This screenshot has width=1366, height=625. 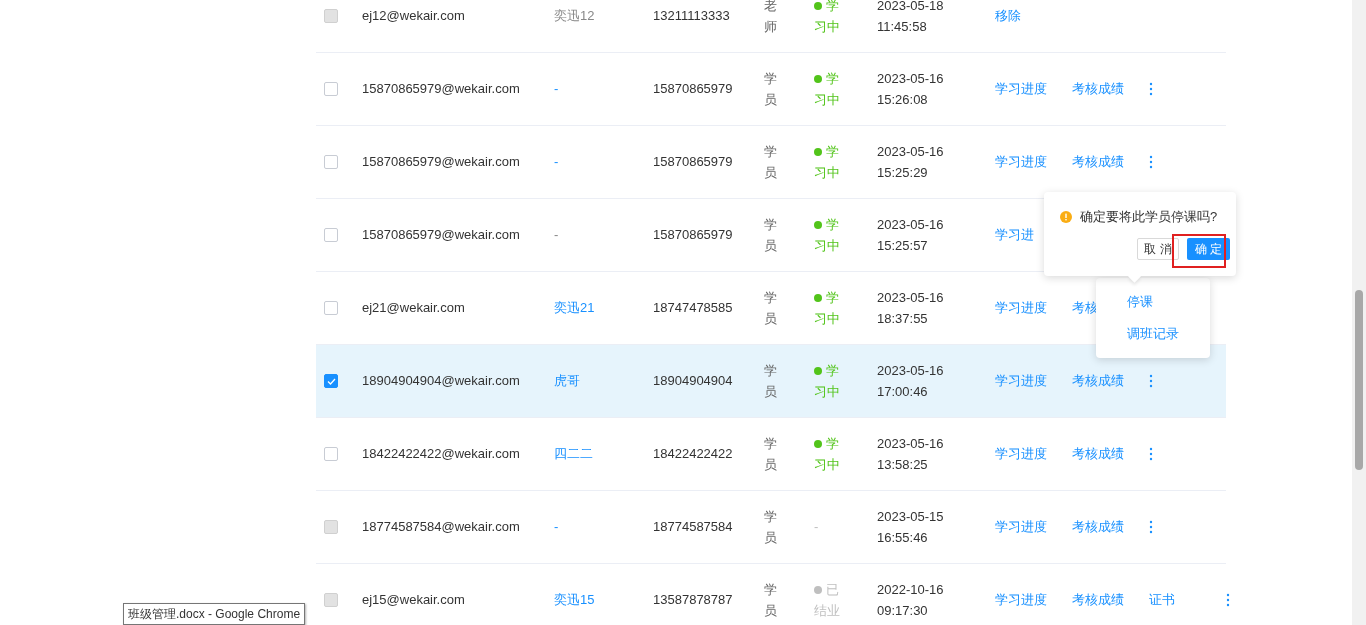 I want to click on nickname-cell: 四二二, so click(x=603, y=454).